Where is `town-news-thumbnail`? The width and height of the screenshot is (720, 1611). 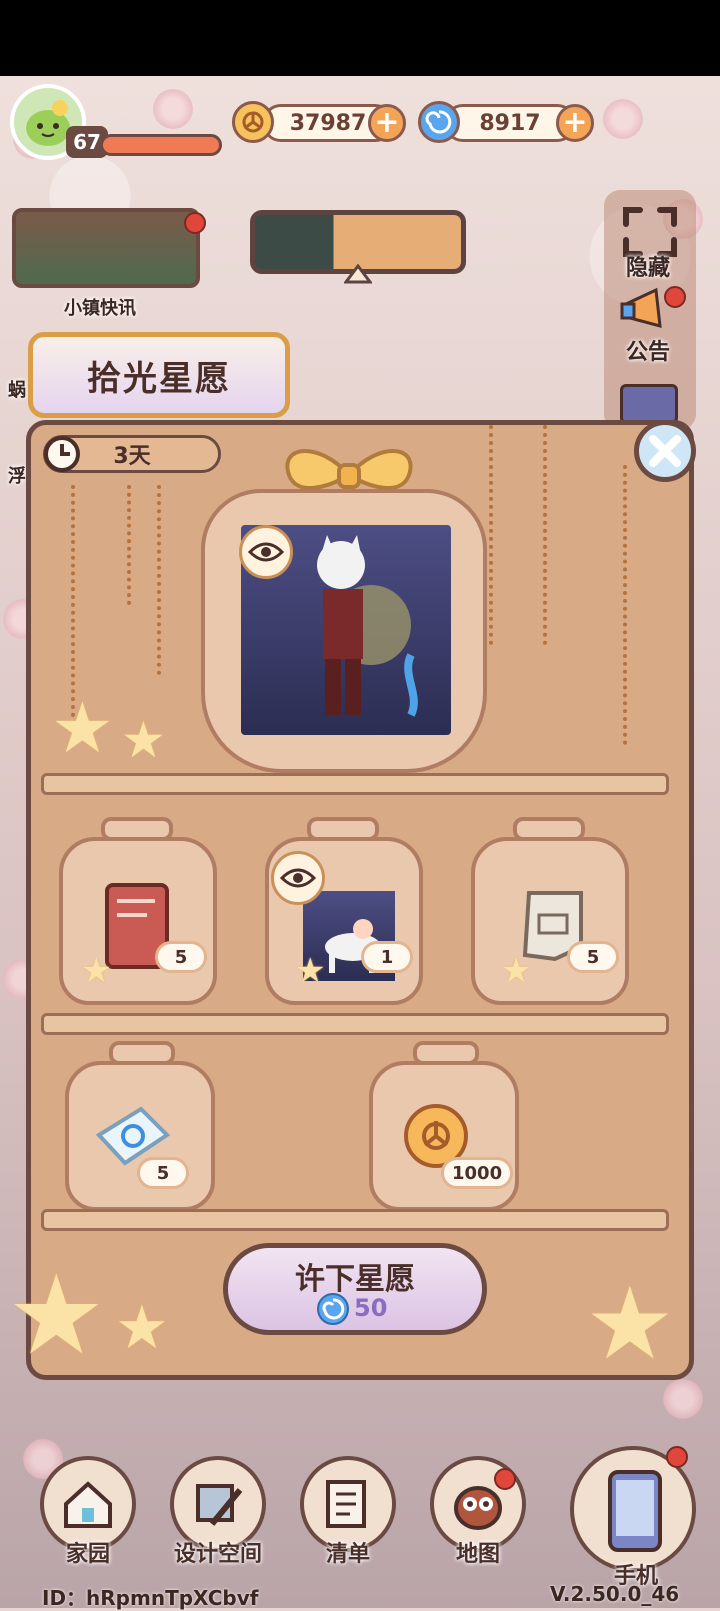
town-news-thumbnail is located at coordinates (106, 248).